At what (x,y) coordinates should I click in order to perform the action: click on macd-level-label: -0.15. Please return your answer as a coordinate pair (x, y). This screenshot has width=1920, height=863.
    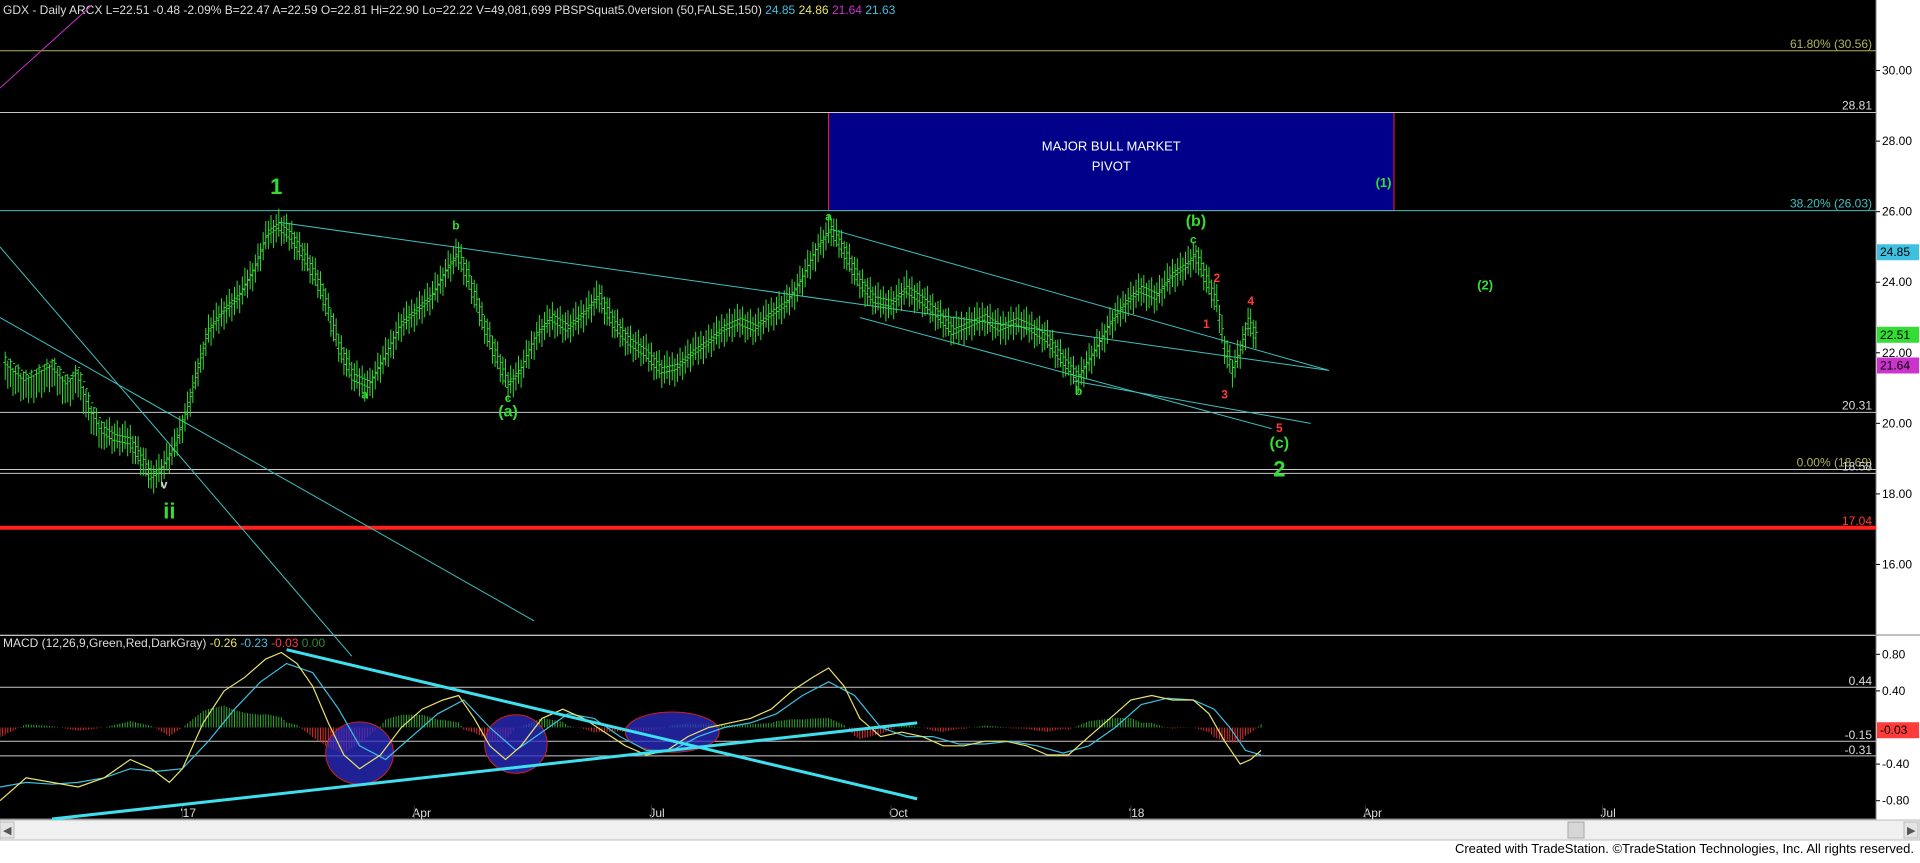
    Looking at the image, I should click on (1859, 735).